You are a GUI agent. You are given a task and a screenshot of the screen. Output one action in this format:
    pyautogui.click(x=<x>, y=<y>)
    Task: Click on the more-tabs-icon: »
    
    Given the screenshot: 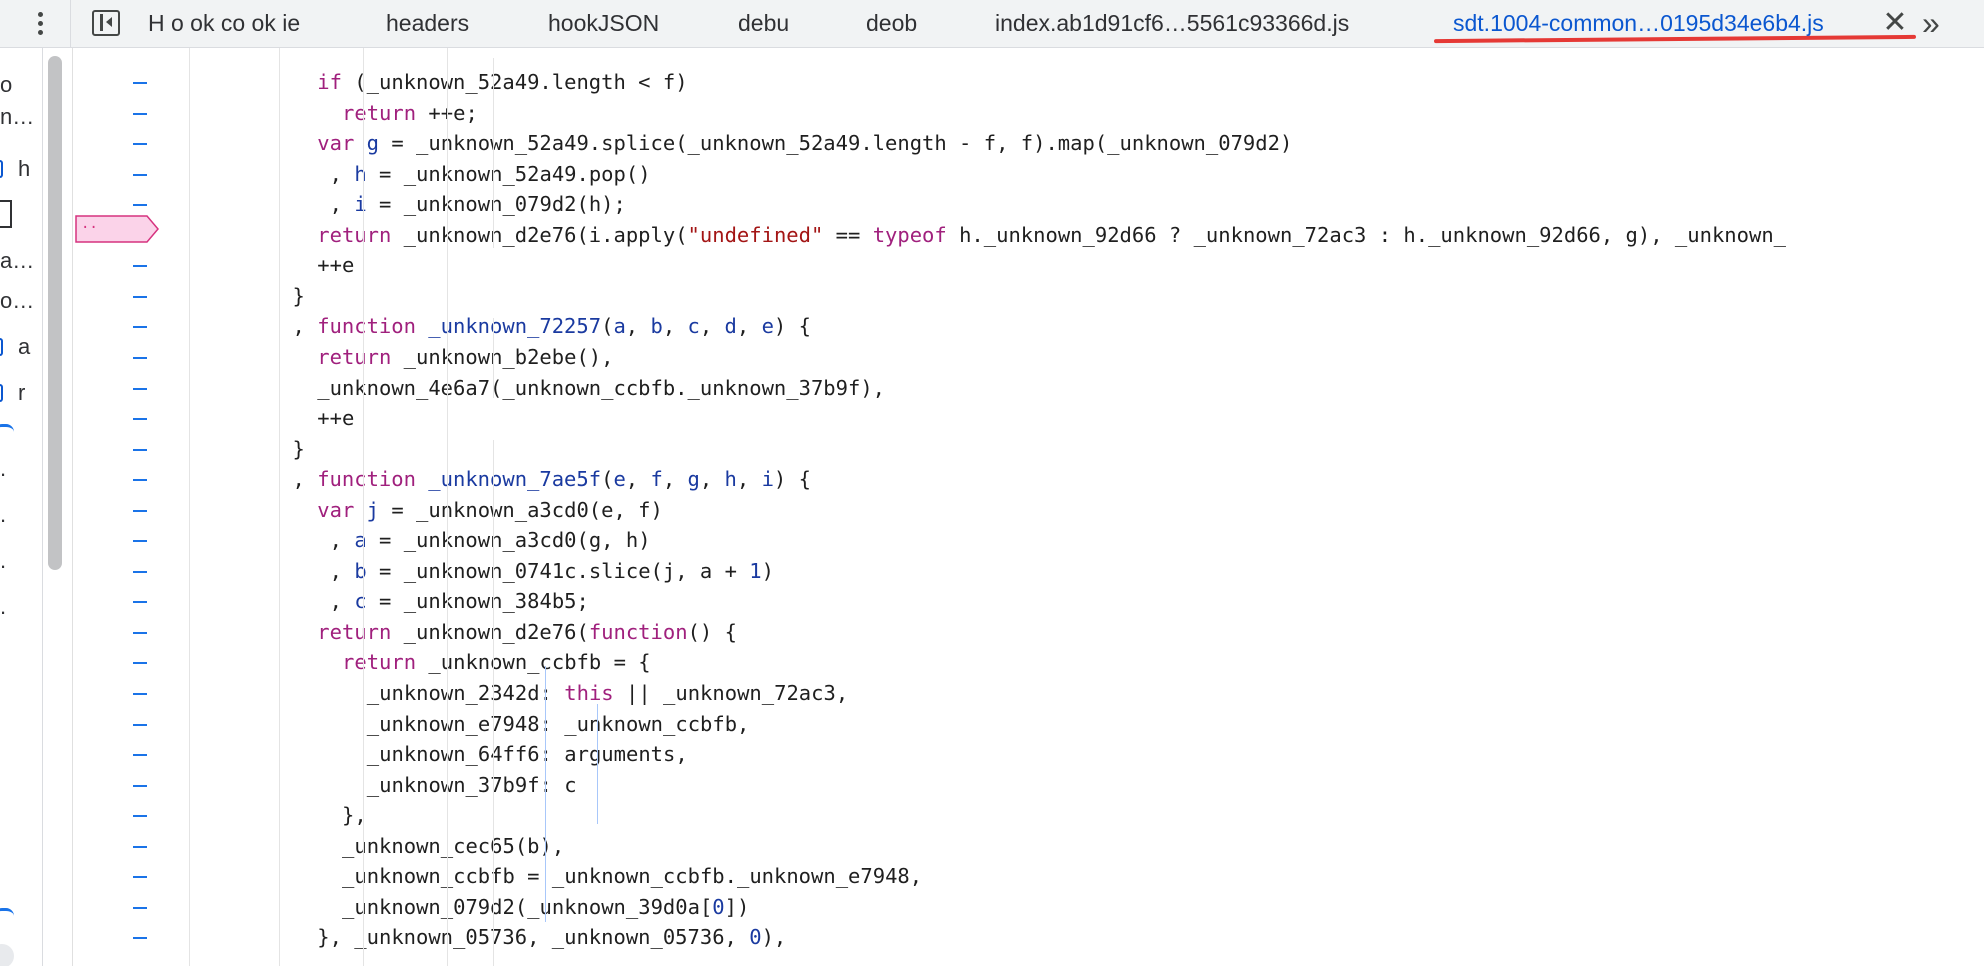 What is the action you would take?
    pyautogui.click(x=1937, y=23)
    